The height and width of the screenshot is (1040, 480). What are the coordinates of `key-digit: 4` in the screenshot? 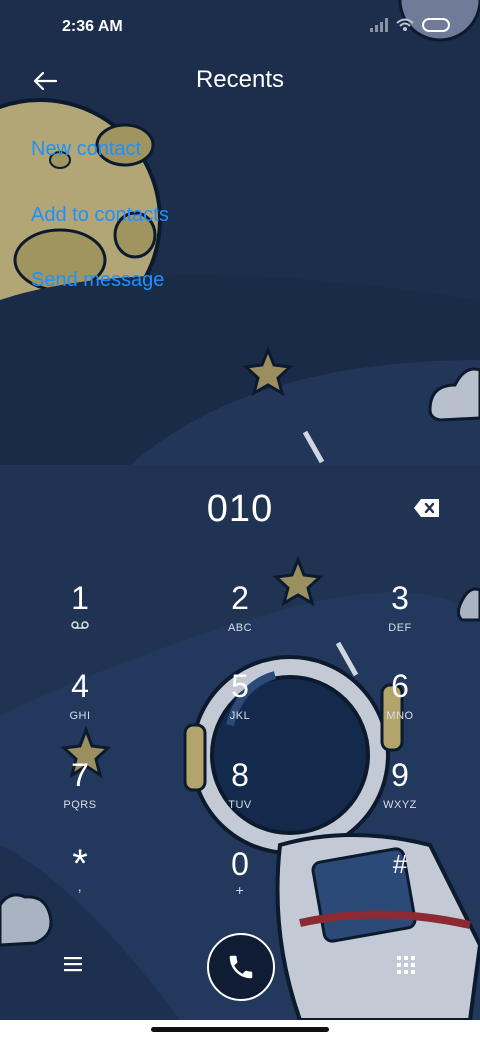 It's located at (80, 686).